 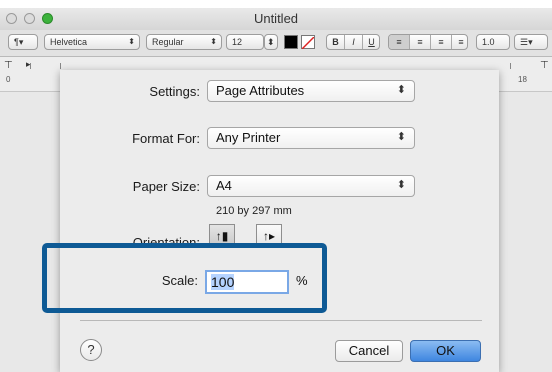 What do you see at coordinates (8, 79) in the screenshot?
I see `ruler-start-label: 0` at bounding box center [8, 79].